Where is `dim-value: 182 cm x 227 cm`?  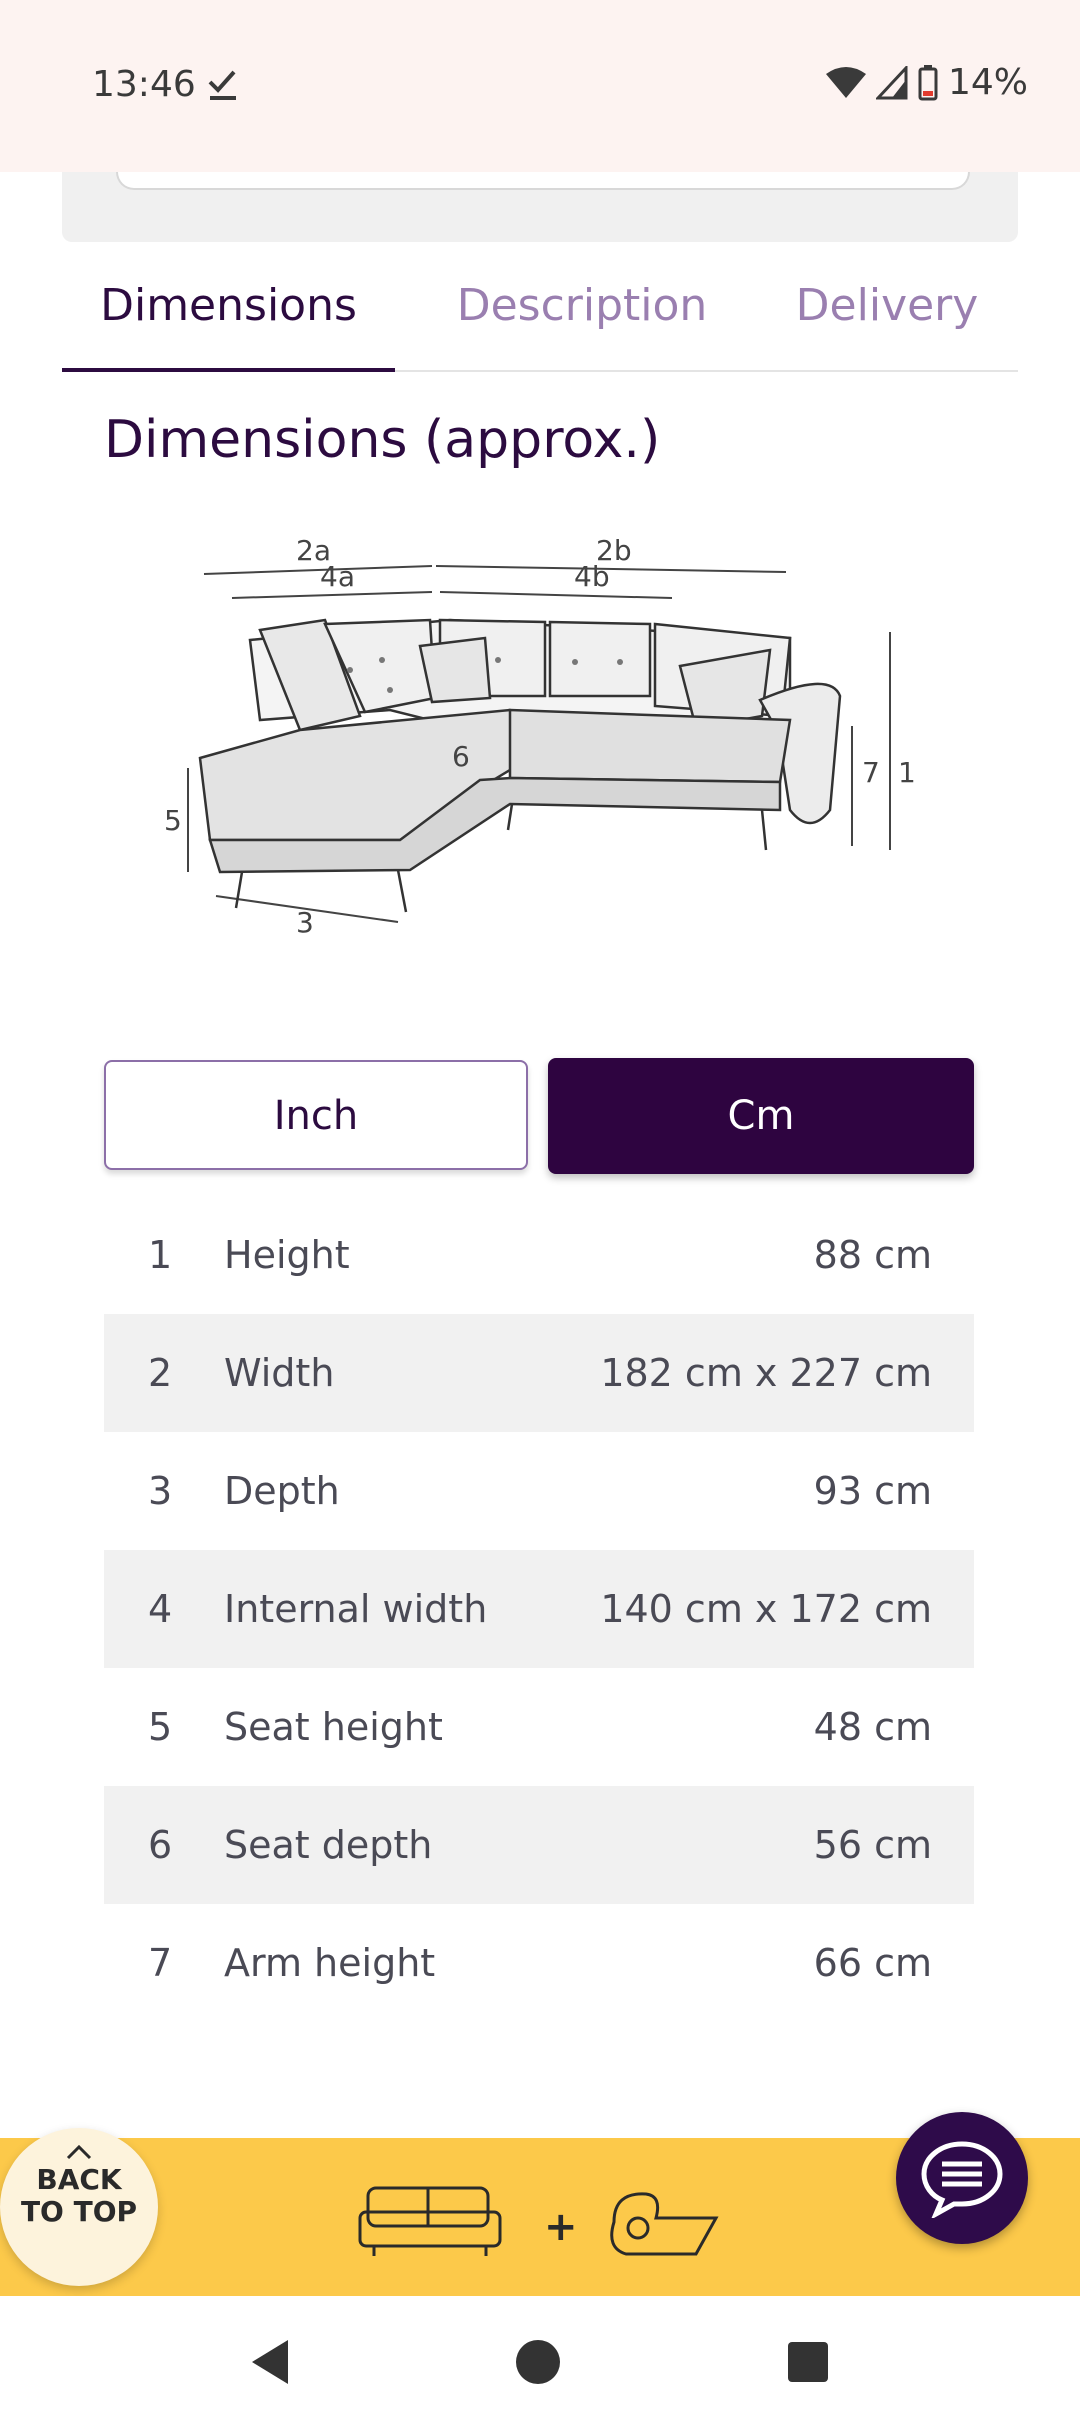 dim-value: 182 cm x 227 cm is located at coordinates (766, 1373).